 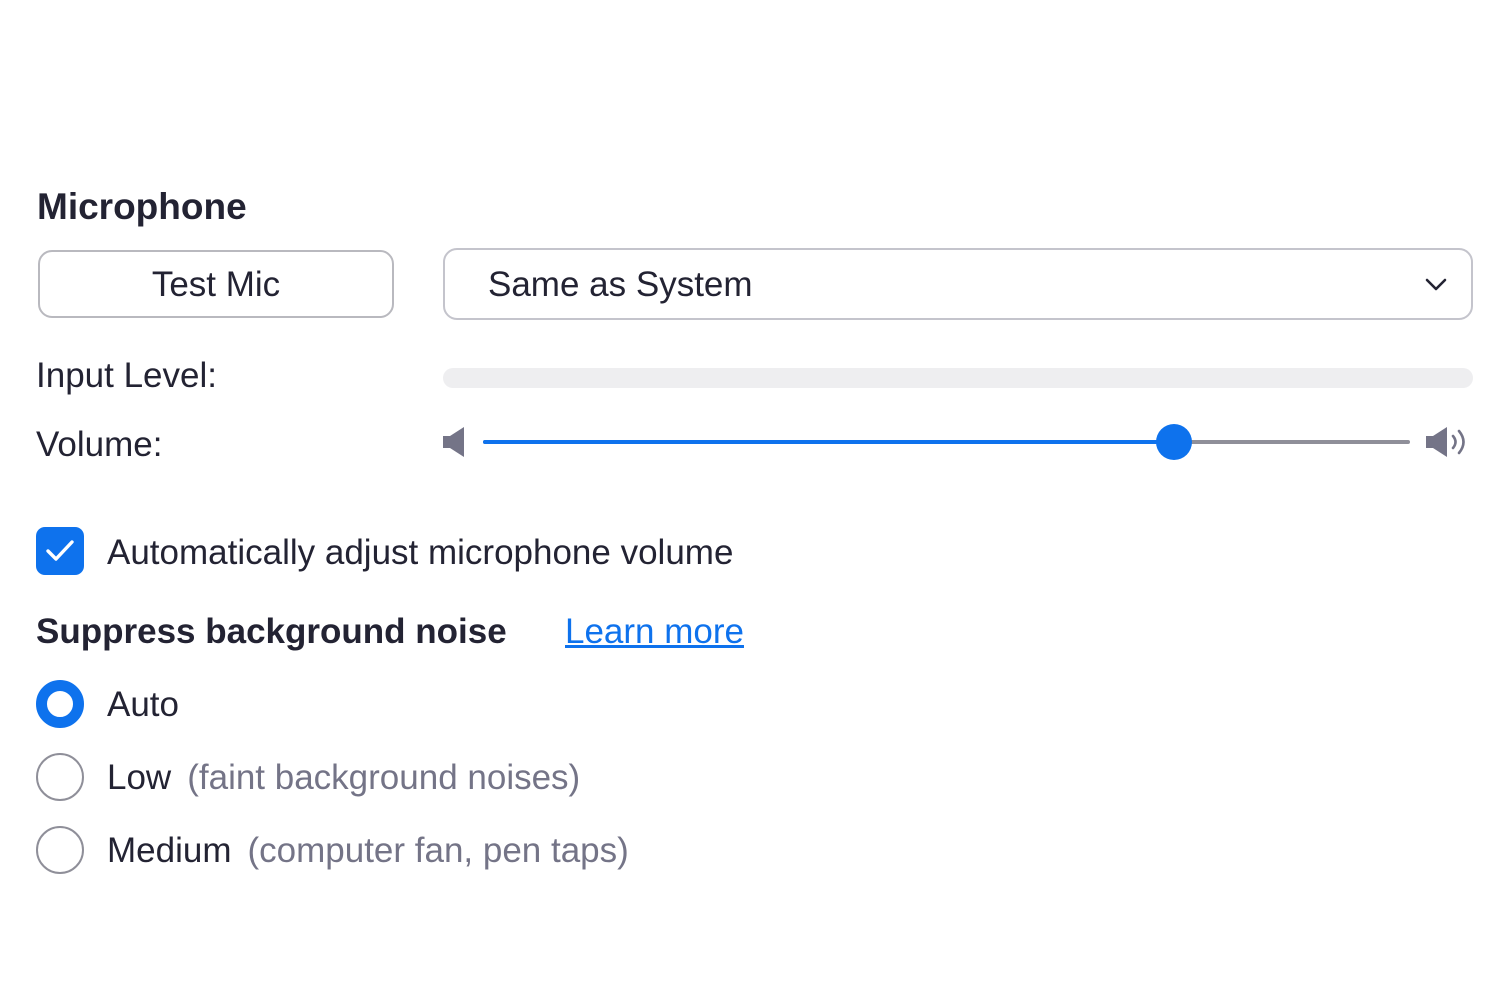 What do you see at coordinates (1173, 442) in the screenshot?
I see `volume-slider-thumb` at bounding box center [1173, 442].